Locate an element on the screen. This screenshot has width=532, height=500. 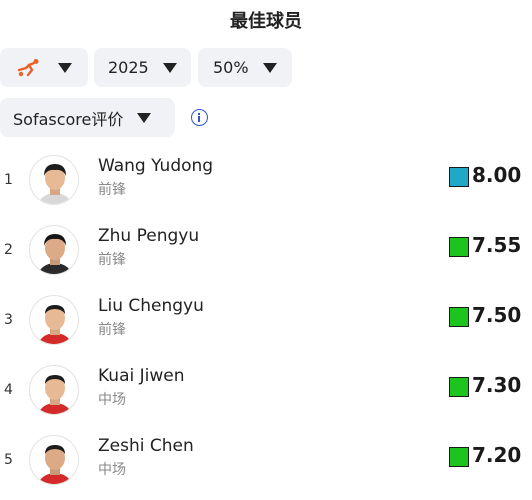
player-rating: 7.55 is located at coordinates (497, 245).